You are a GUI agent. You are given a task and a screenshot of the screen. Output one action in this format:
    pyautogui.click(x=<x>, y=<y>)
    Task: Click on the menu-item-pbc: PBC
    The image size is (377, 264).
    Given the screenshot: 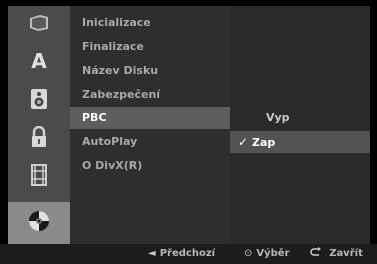 What is the action you would take?
    pyautogui.click(x=150, y=118)
    